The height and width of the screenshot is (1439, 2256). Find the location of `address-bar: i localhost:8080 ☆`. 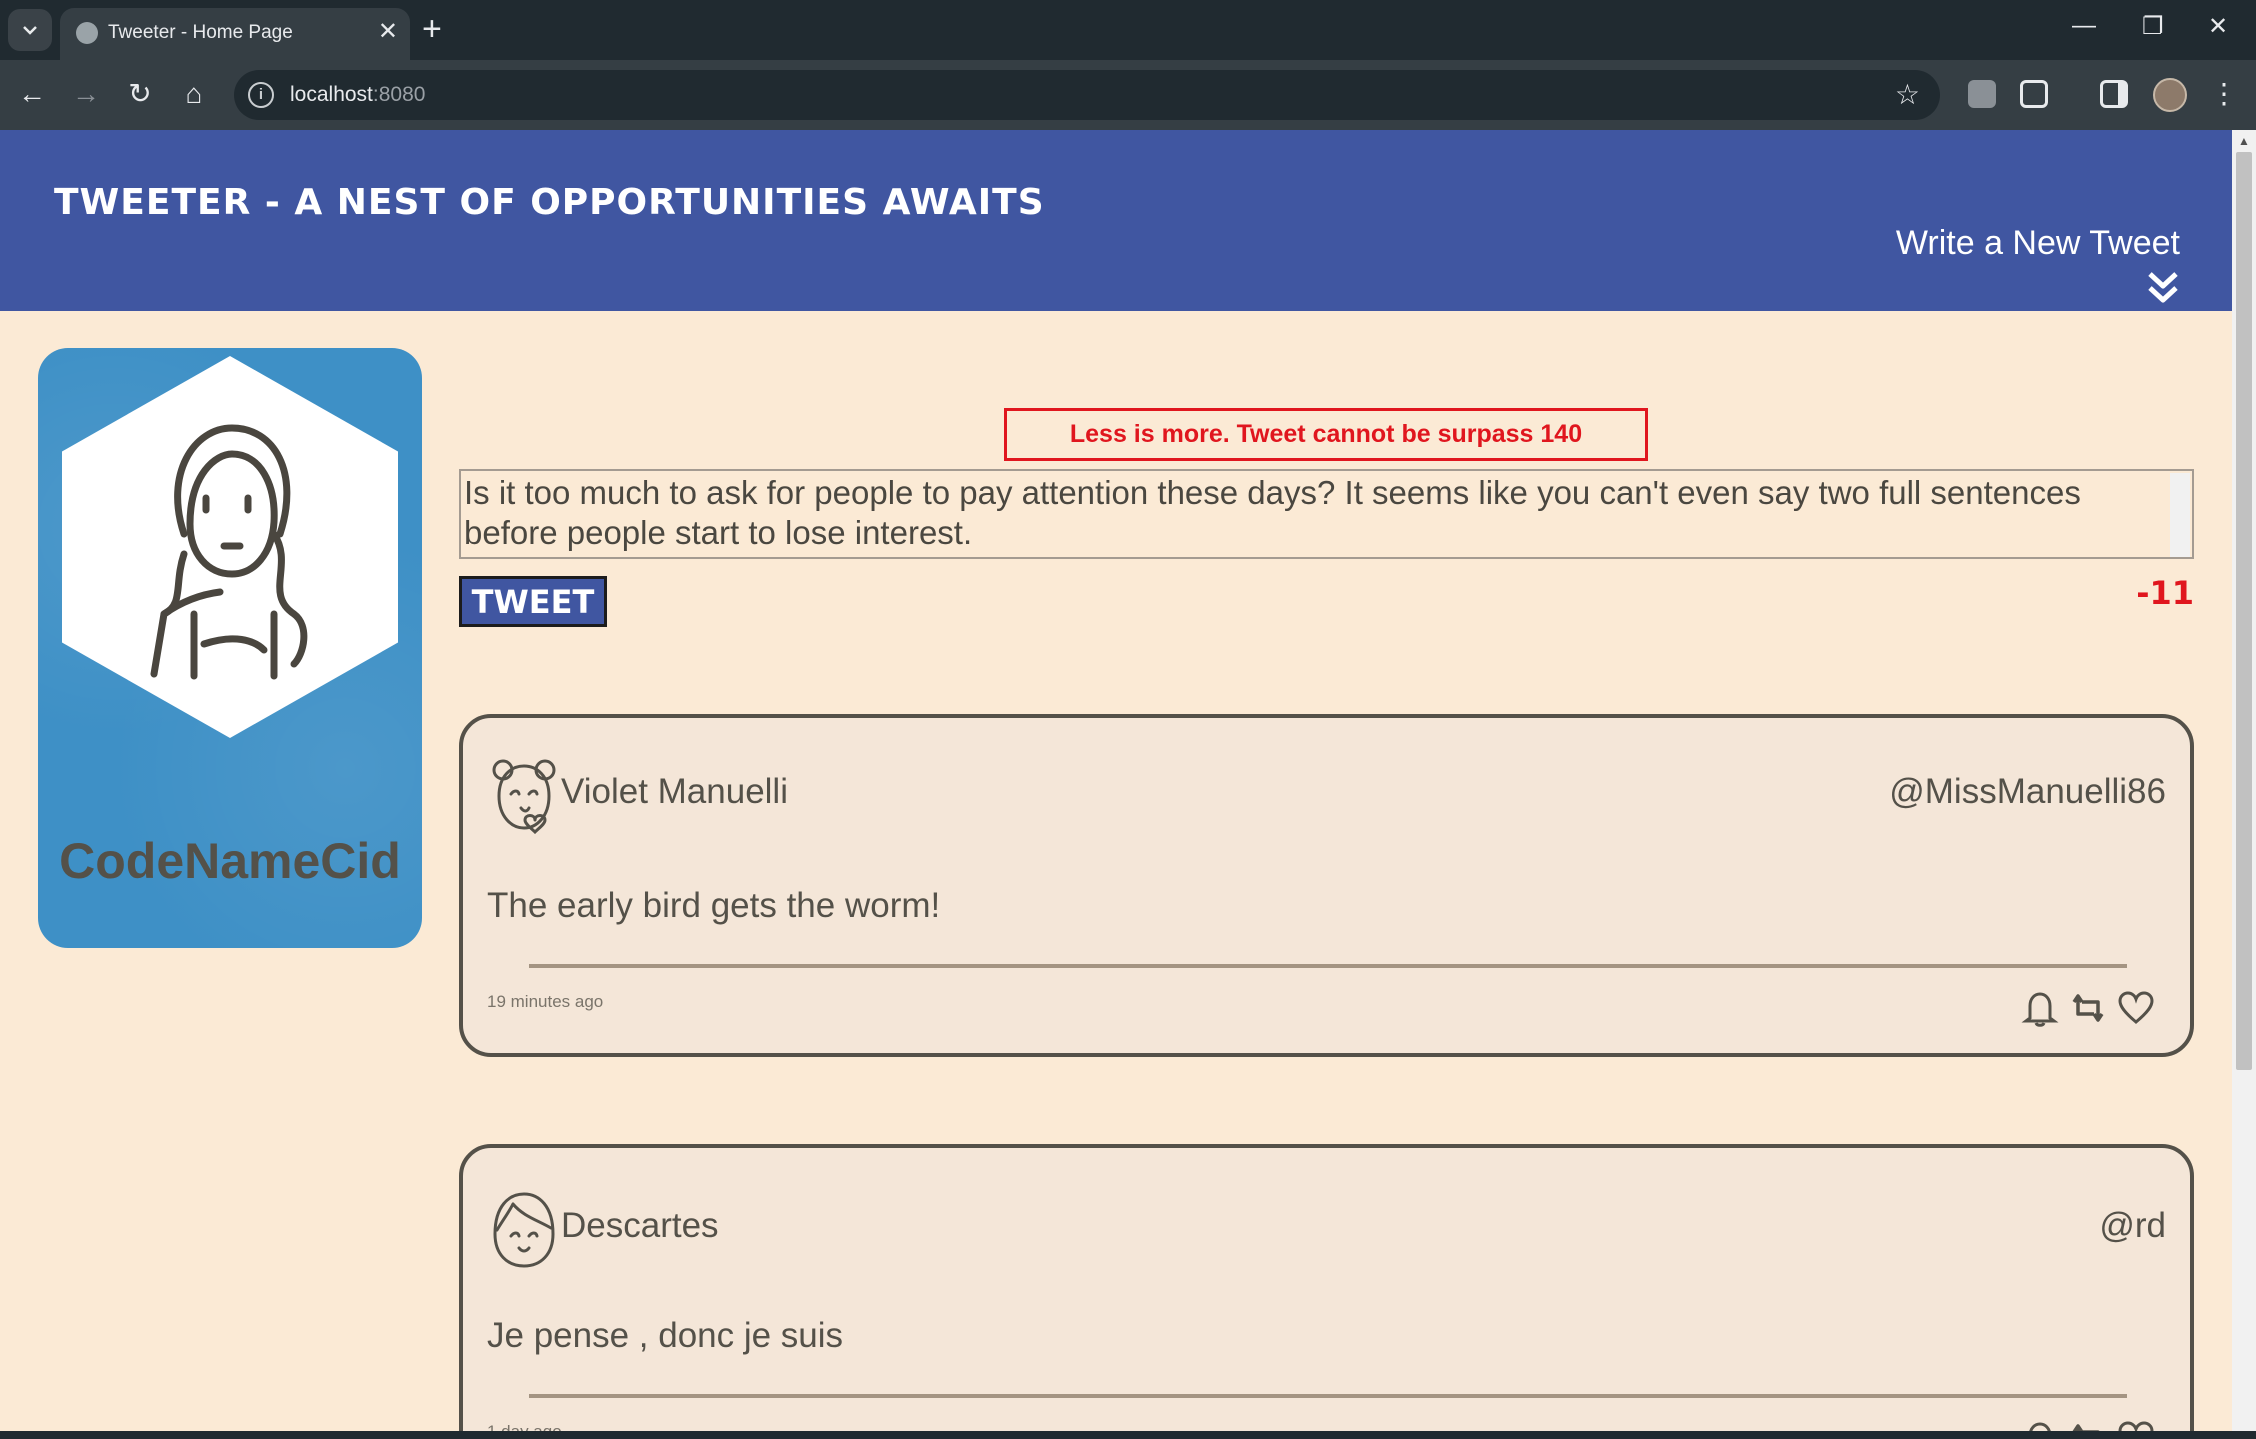

address-bar: i localhost:8080 ☆ is located at coordinates (1087, 95).